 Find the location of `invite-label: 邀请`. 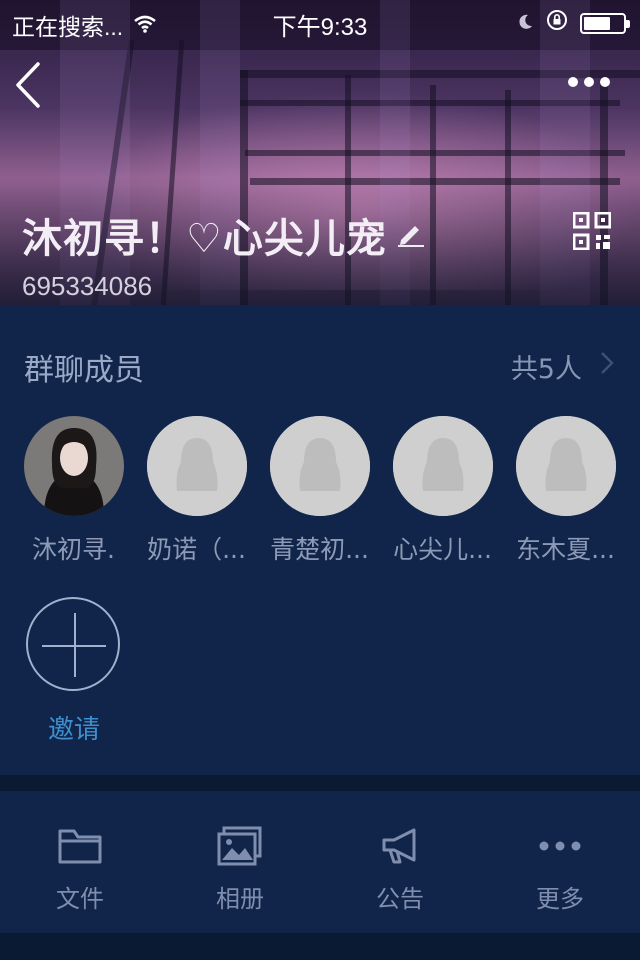

invite-label: 邀请 is located at coordinates (73, 730).